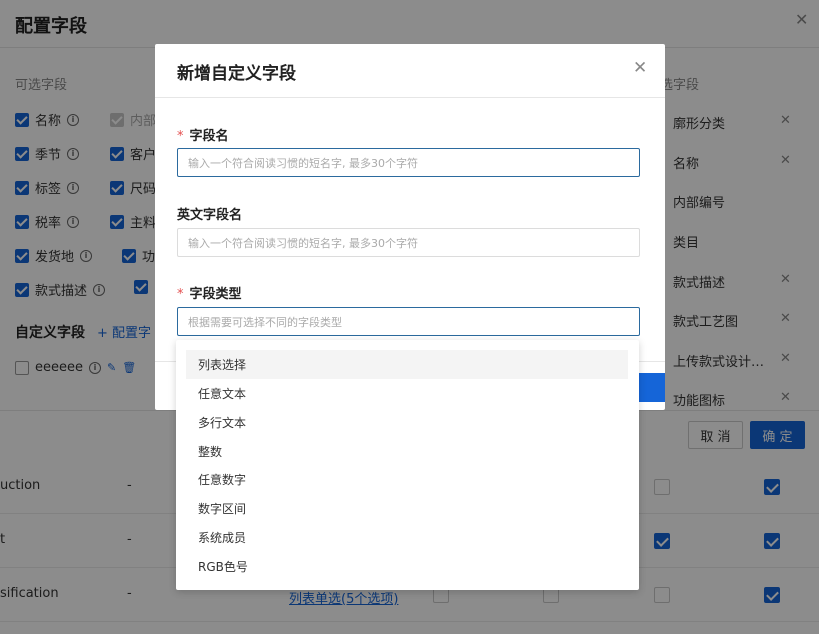  I want to click on dropdown-option: RGB色号, so click(407, 566).